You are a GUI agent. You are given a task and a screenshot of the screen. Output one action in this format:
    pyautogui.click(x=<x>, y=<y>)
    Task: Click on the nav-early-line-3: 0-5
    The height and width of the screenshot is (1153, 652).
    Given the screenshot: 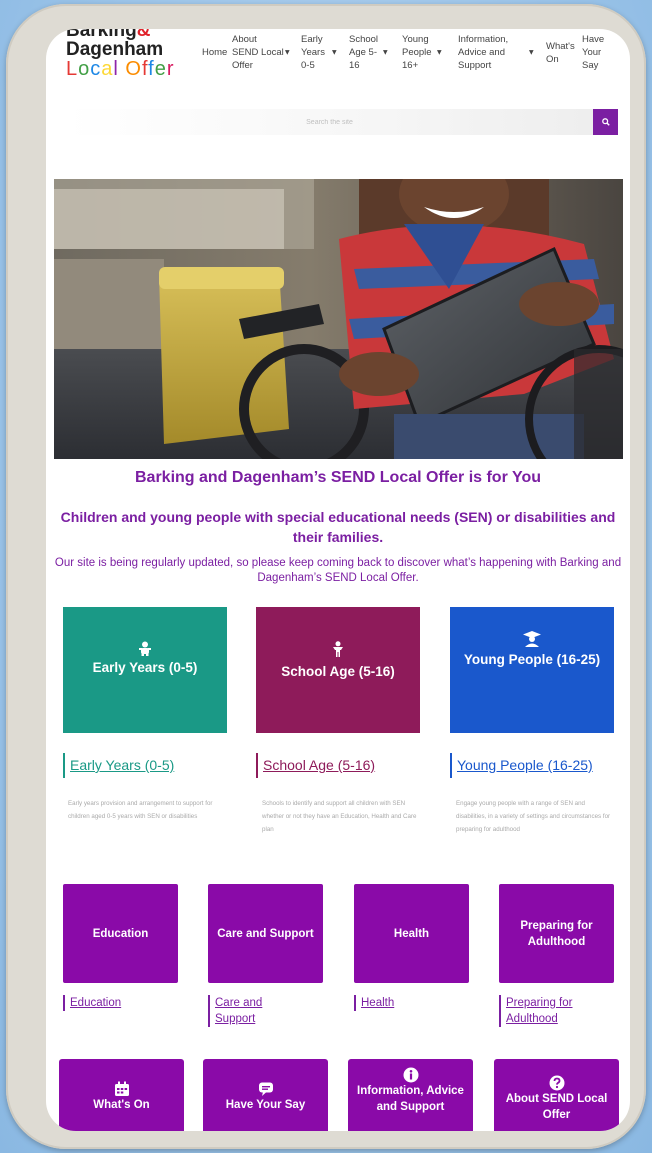 What is the action you would take?
    pyautogui.click(x=308, y=65)
    